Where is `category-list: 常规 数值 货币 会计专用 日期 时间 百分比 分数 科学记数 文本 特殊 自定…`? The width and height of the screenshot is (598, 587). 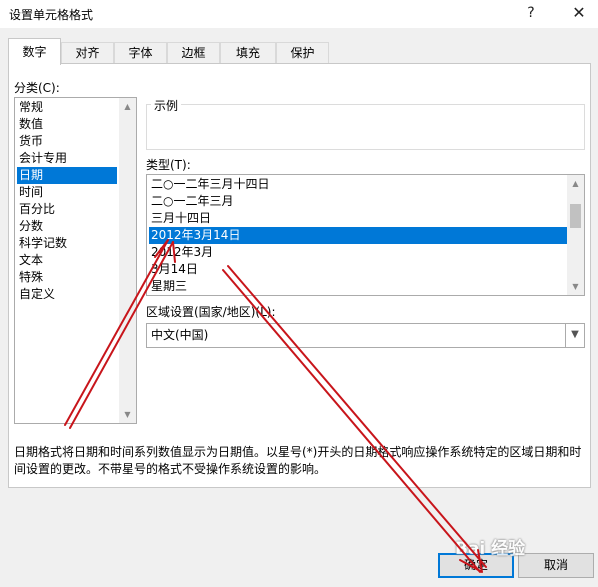 category-list: 常规 数值 货币 会计专用 日期 时间 百分比 分数 科学记数 文本 特殊 自定… is located at coordinates (75, 260).